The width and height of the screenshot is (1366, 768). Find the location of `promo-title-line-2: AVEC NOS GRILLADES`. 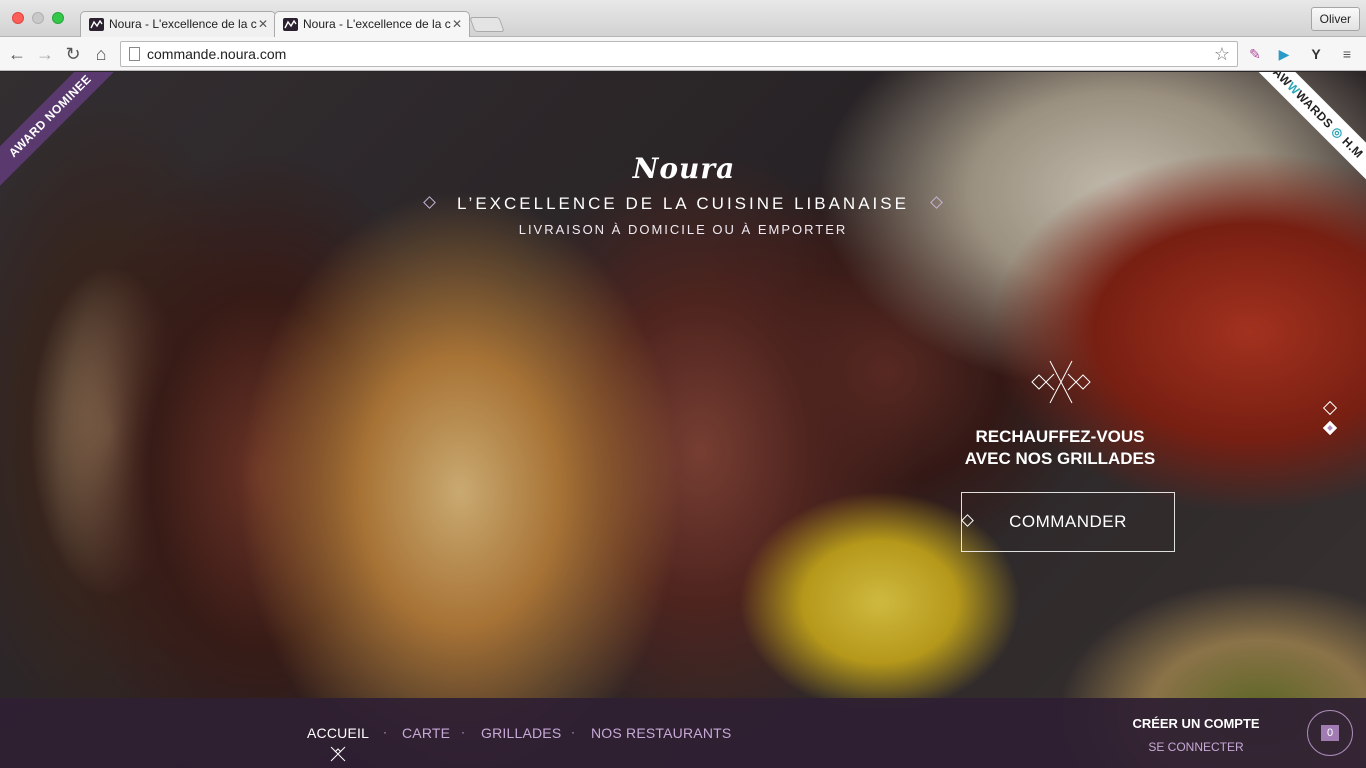

promo-title-line-2: AVEC NOS GRILLADES is located at coordinates (1060, 458).